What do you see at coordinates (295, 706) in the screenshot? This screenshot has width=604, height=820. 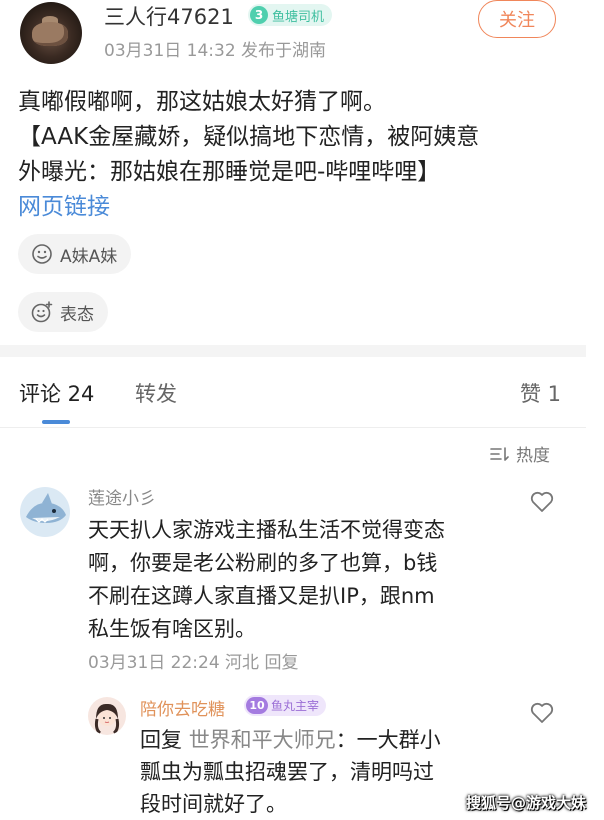 I see `reply-level-title: 鱼丸主宰` at bounding box center [295, 706].